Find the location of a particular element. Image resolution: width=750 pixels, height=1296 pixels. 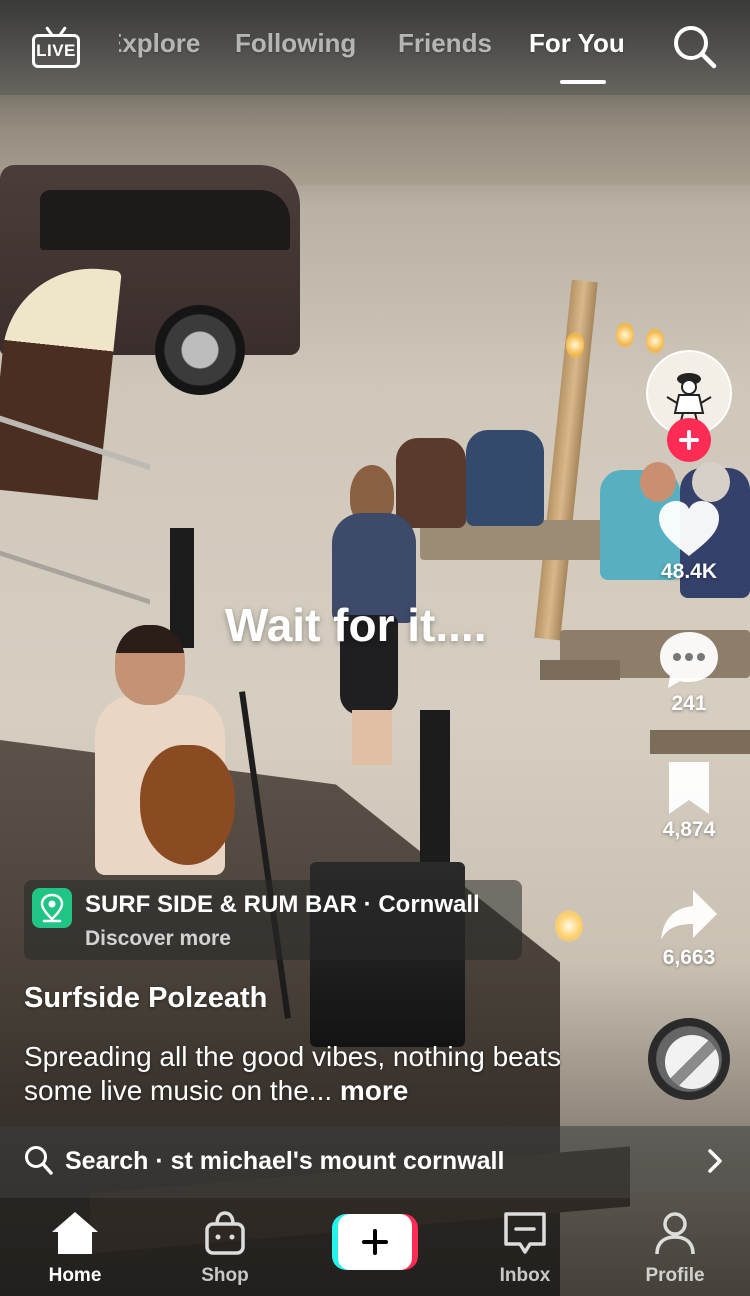

nav-inbox-label: Inbox is located at coordinates (525, 1275).